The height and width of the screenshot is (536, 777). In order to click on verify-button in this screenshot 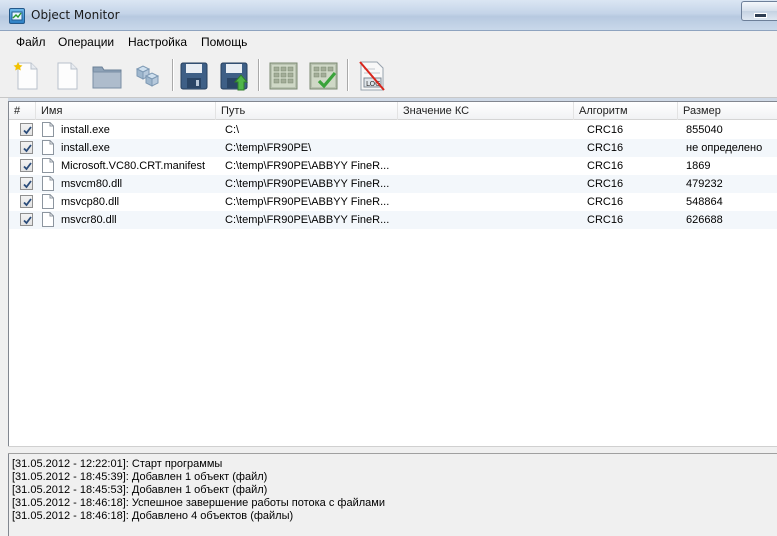, I will do `click(323, 75)`.